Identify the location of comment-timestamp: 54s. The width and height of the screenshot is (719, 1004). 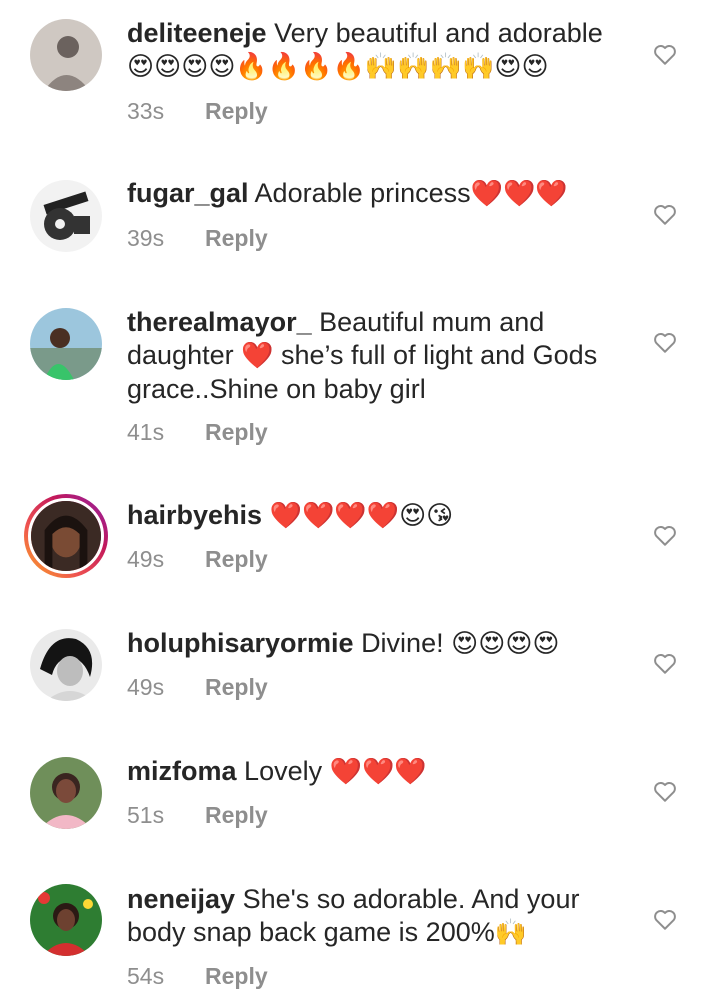
(146, 976).